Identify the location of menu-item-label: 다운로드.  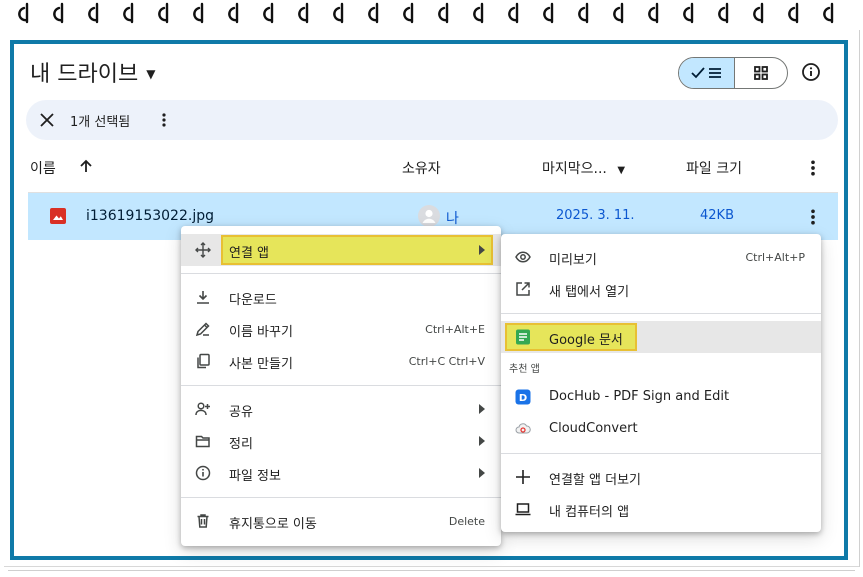
(253, 300).